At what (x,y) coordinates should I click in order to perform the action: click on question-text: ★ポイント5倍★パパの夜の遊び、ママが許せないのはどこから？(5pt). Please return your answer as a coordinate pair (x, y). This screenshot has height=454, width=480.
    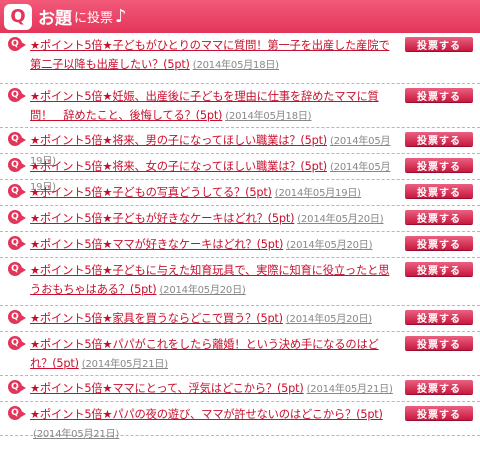
    Looking at the image, I should click on (206, 414).